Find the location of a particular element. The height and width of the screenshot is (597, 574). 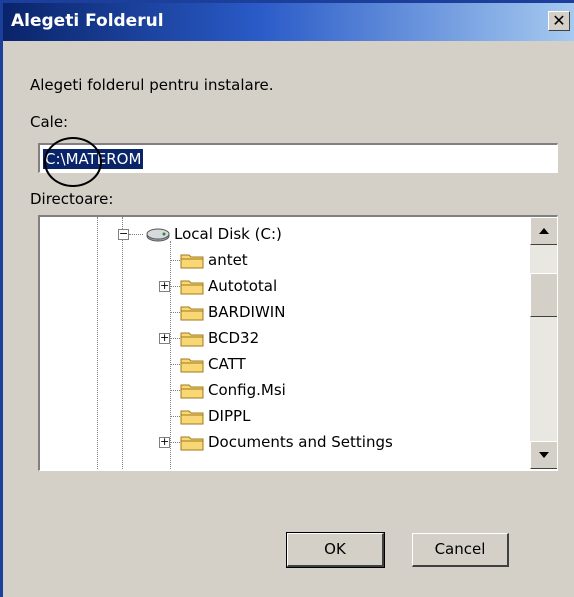

arrow-down-icon is located at coordinates (544, 455).